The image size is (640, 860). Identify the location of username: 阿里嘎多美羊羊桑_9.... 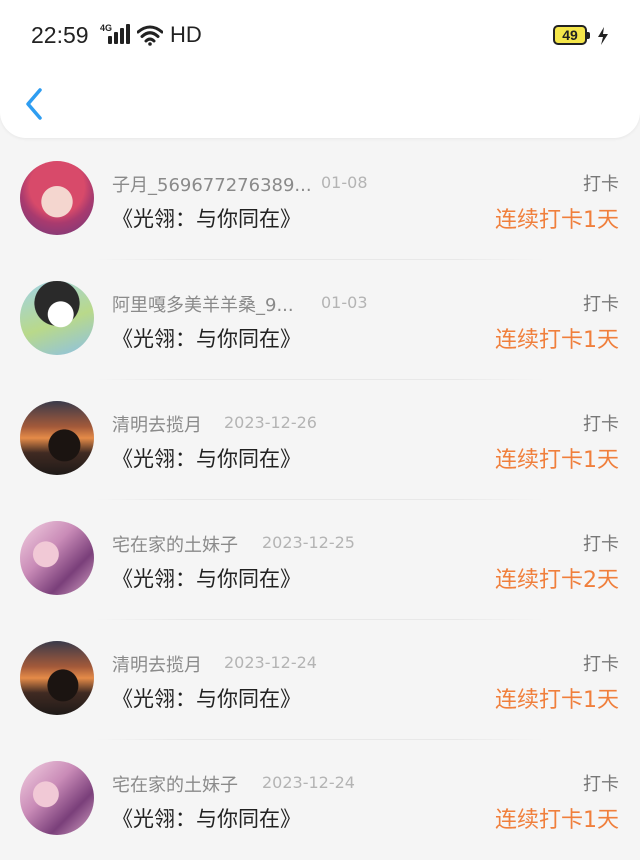
(203, 304).